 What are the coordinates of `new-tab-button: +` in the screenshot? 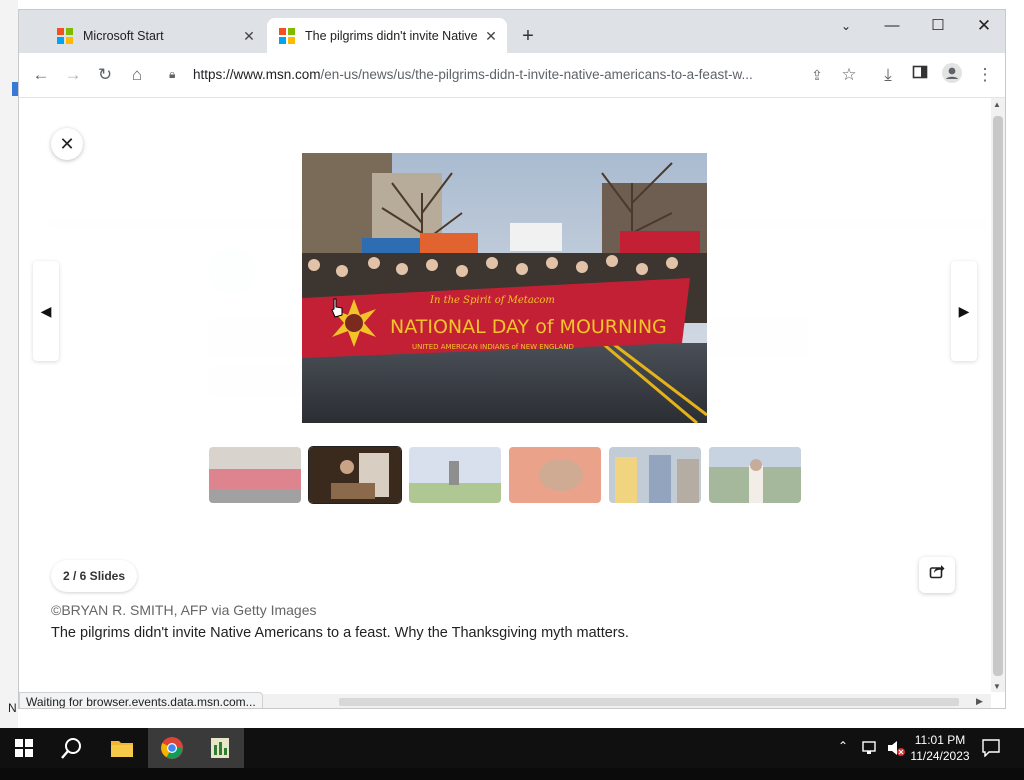 It's located at (528, 36).